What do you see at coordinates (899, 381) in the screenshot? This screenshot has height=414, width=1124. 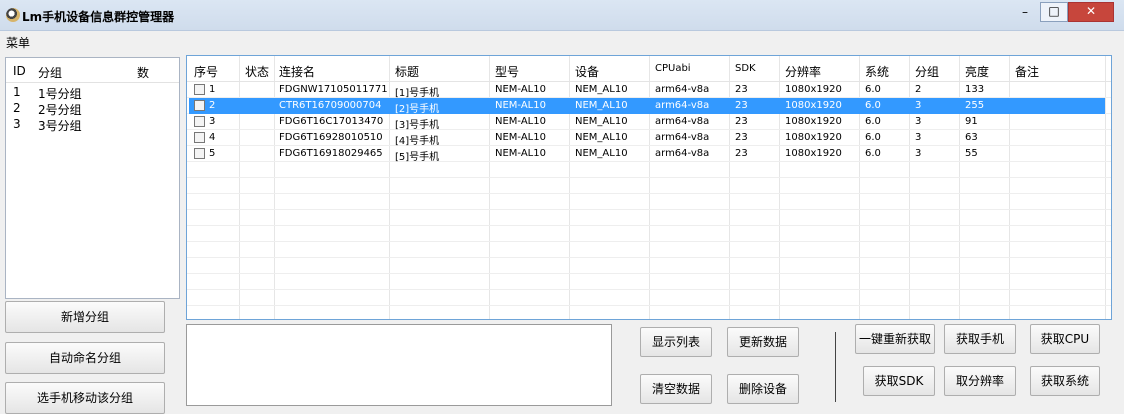 I see `get-sdk-button: 获取SDK` at bounding box center [899, 381].